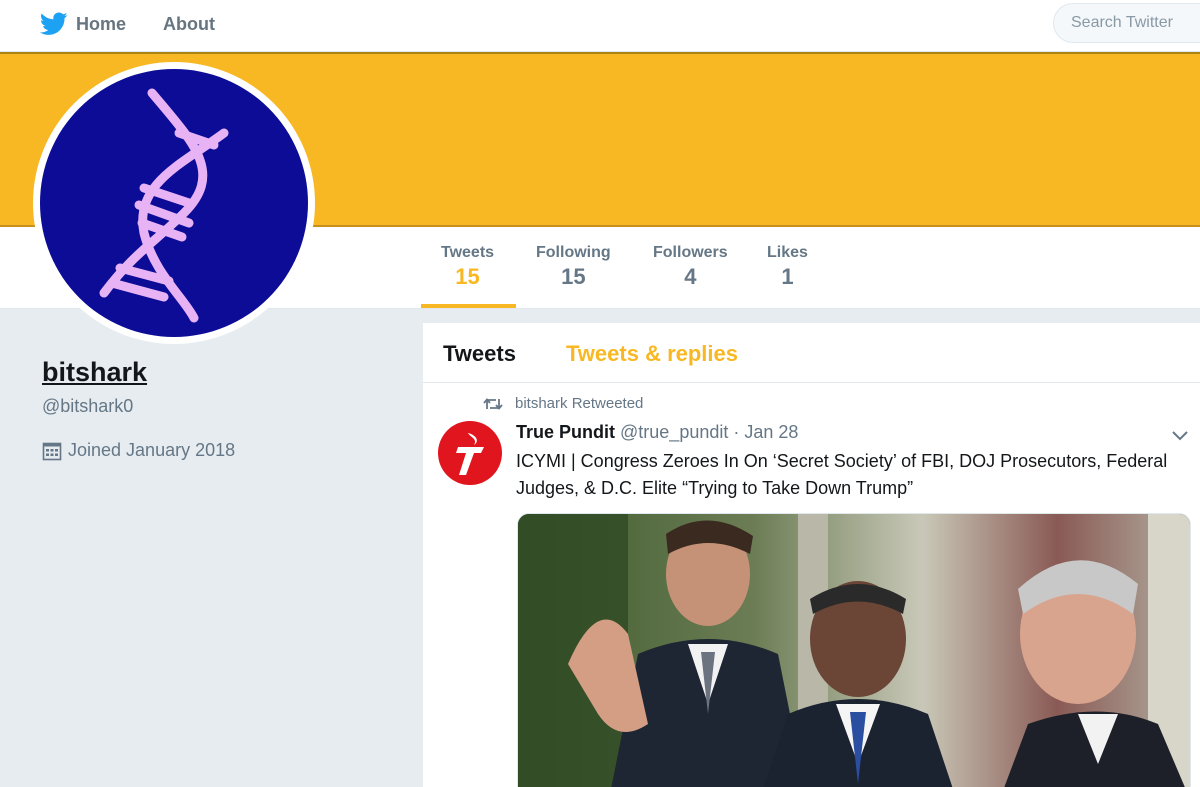 The image size is (1200, 787). What do you see at coordinates (579, 403) in the screenshot?
I see `retweet-label: bitshark Retweeted` at bounding box center [579, 403].